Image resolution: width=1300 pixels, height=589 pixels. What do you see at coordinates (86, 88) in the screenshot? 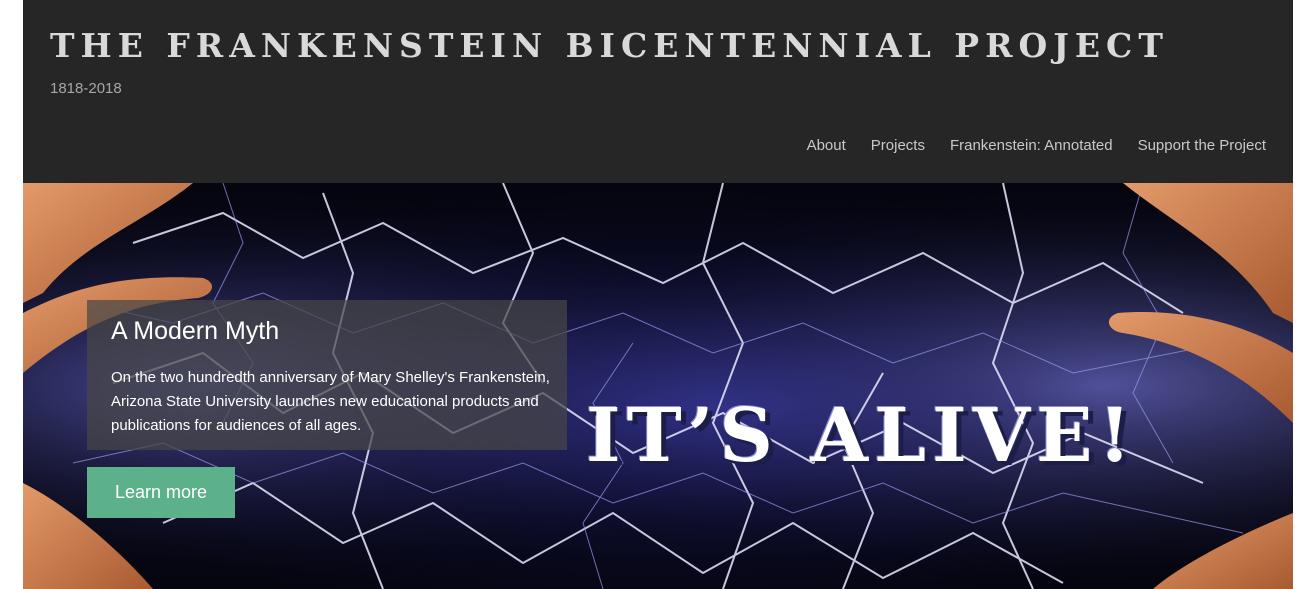
I see `site-tagline: 1818-2018` at bounding box center [86, 88].